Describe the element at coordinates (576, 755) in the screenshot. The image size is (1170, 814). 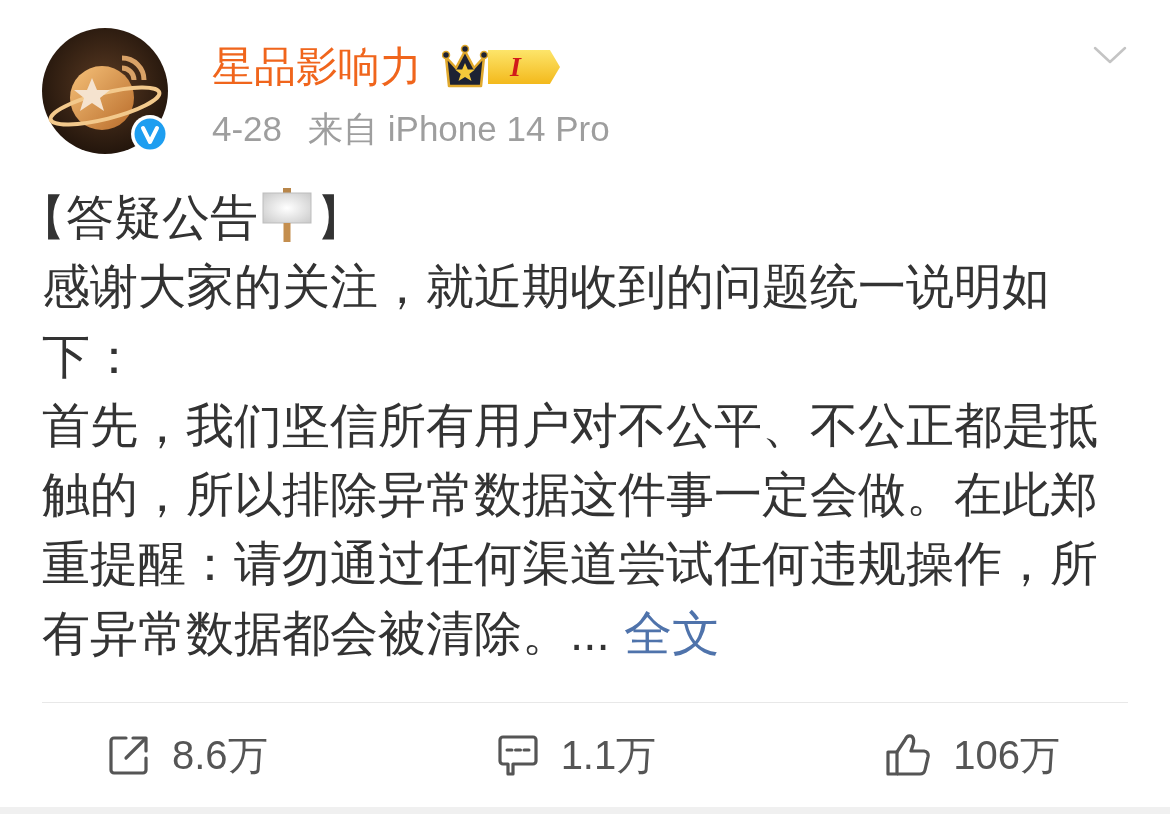
I see `comment-button: 1.1万` at that location.